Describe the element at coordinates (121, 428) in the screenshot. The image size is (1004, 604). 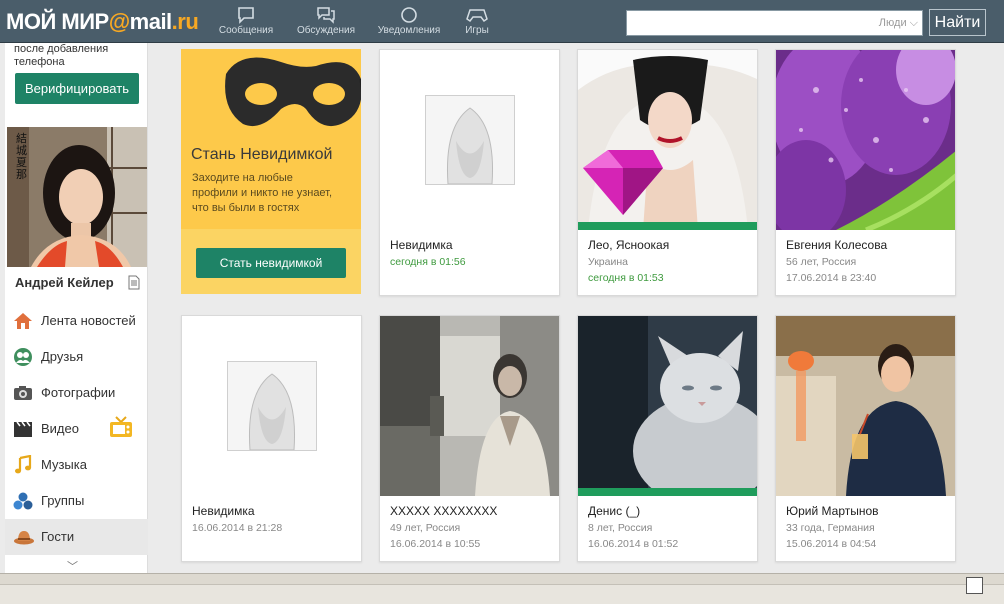
I see `tv-icon` at that location.